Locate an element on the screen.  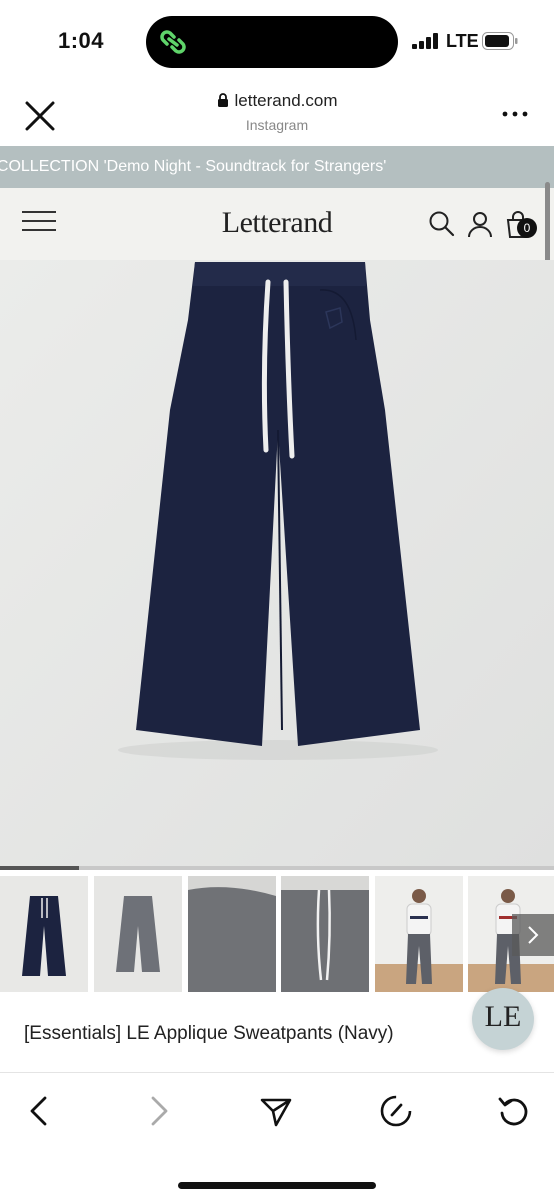
in-app-browser-header: letterand.com Instagram is located at coordinates (277, 114).